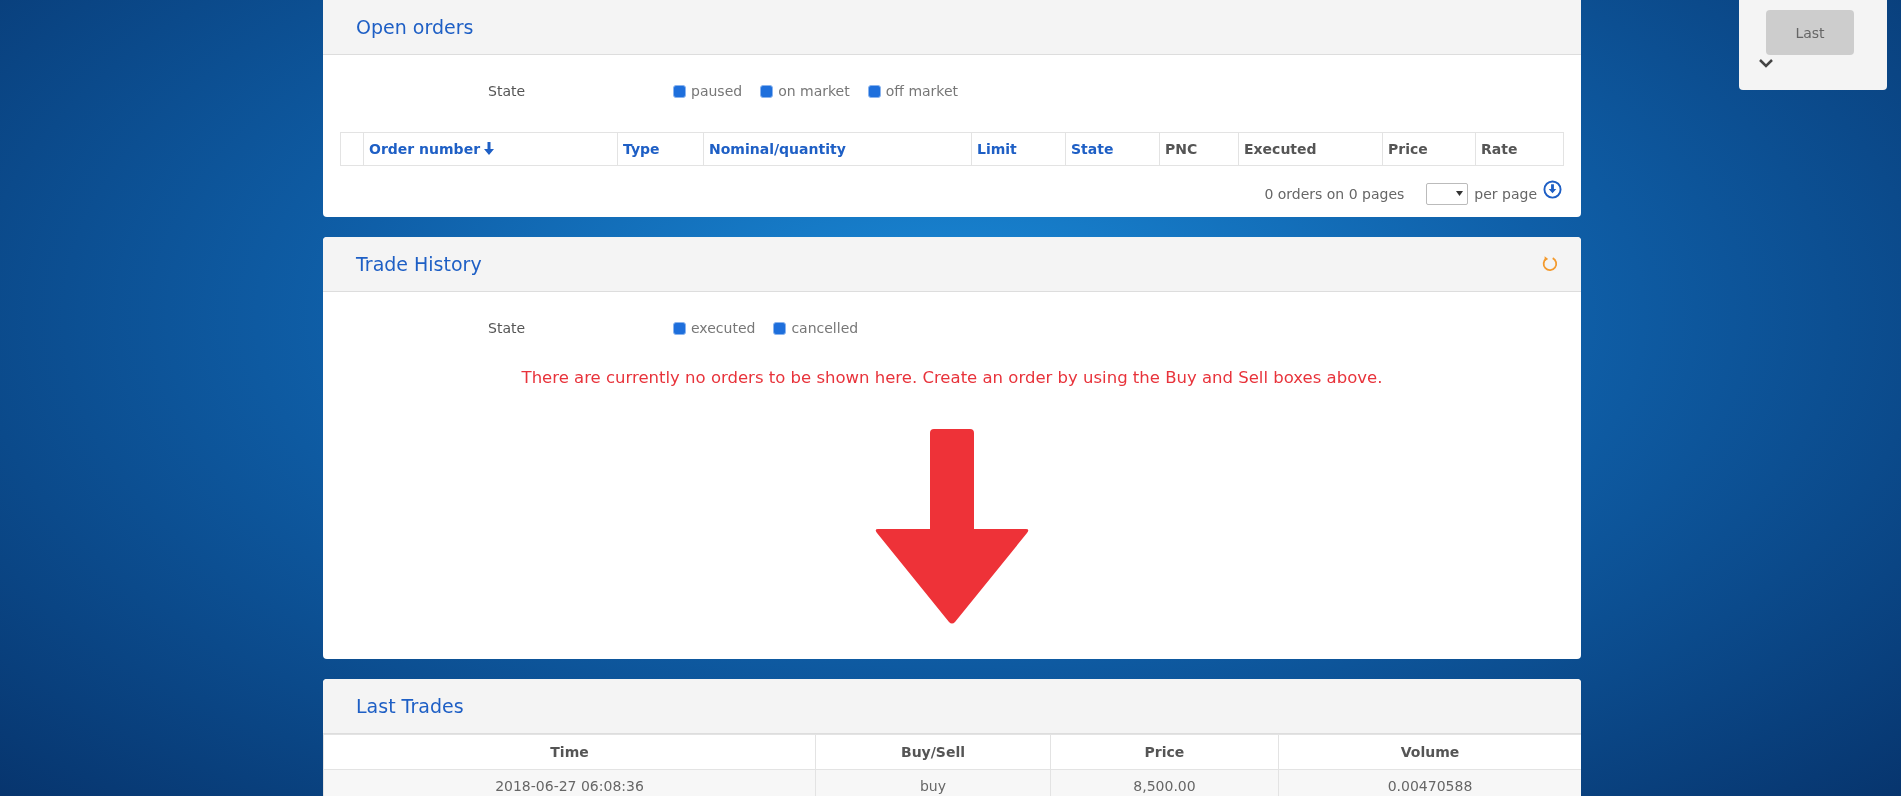  I want to click on column-header: Rate, so click(1519, 149).